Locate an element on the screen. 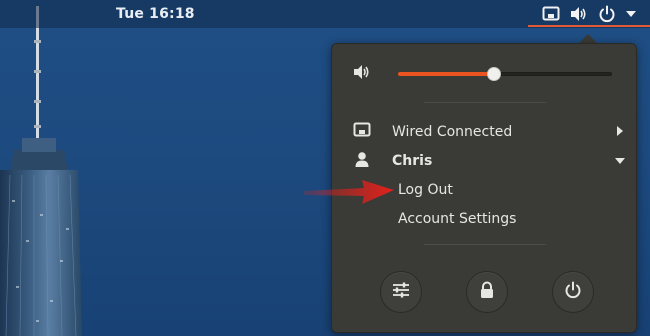 Image resolution: width=650 pixels, height=336 pixels. chevron-right-icon is located at coordinates (620, 132).